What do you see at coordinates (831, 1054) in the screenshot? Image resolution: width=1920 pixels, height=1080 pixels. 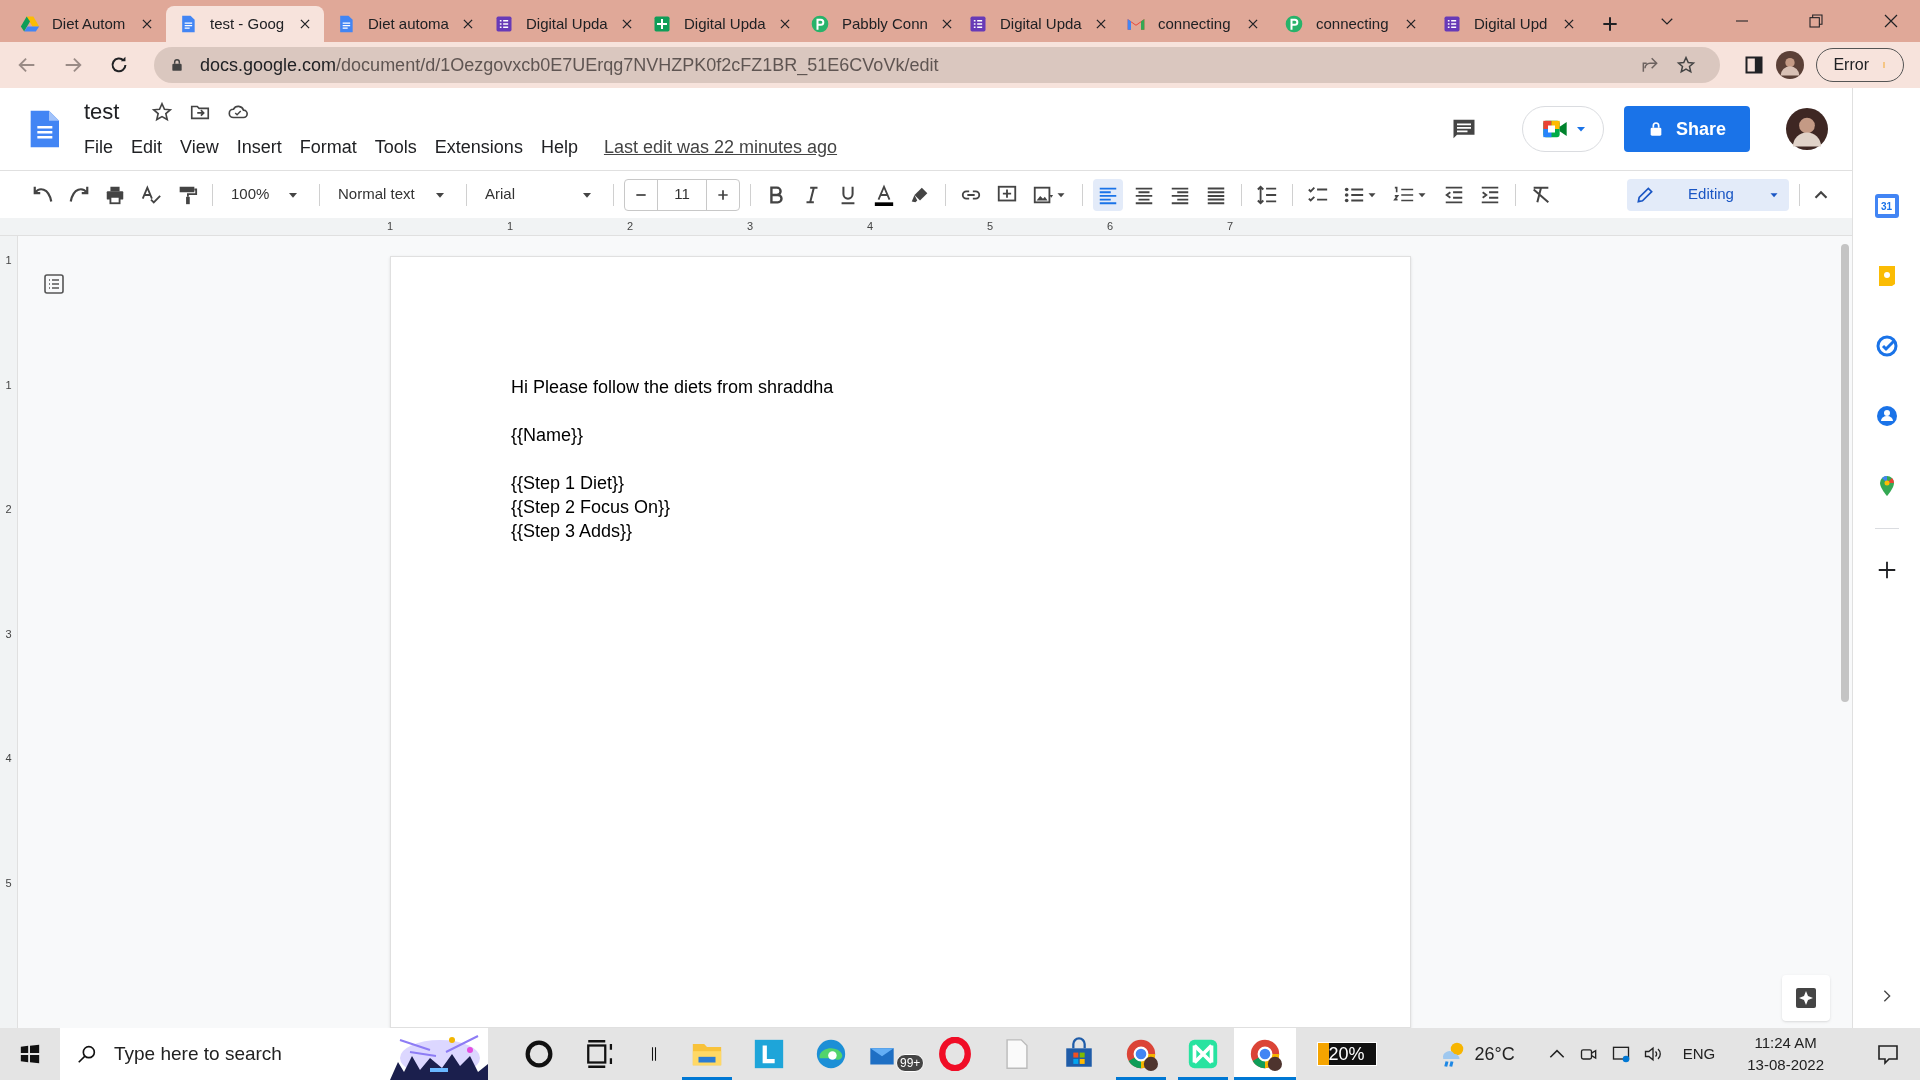 I see `edge-icon` at bounding box center [831, 1054].